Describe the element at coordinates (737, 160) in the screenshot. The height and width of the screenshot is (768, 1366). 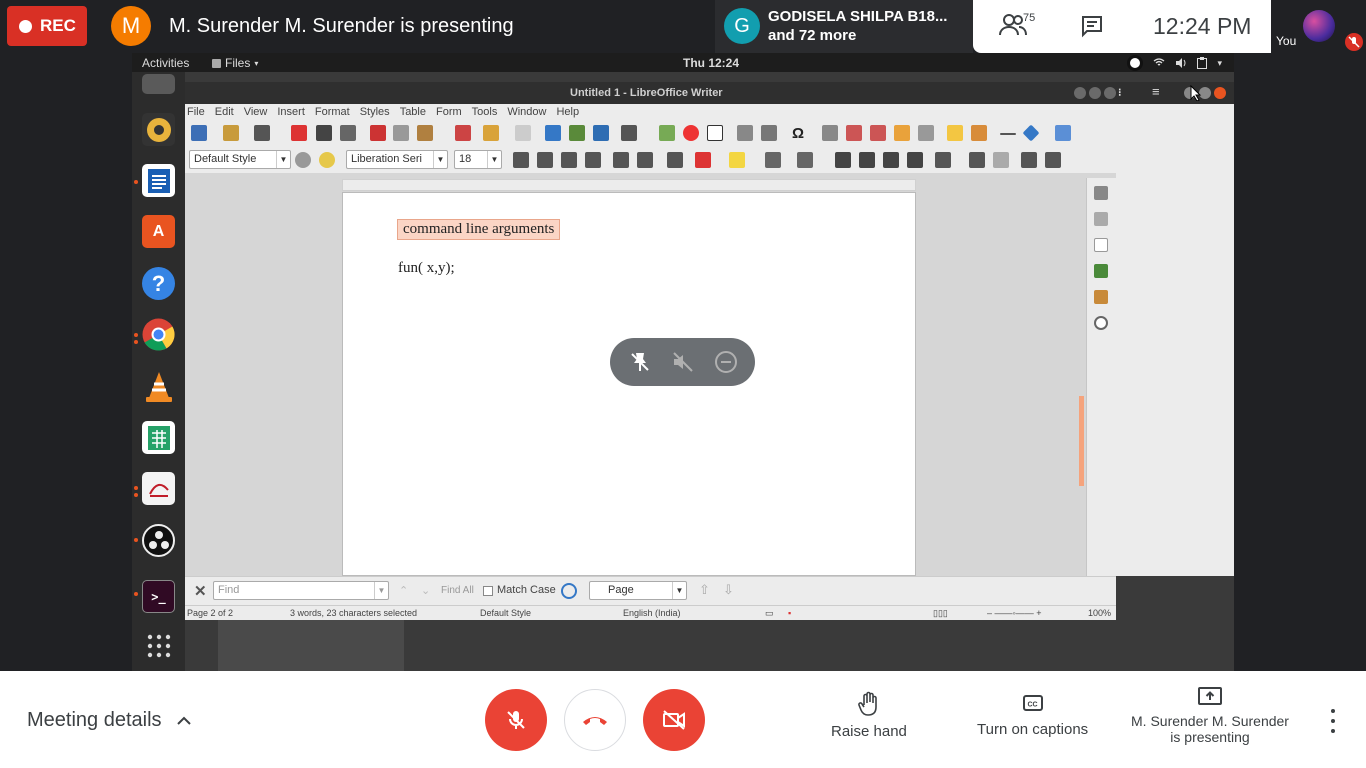
I see `highlight-color-icon` at that location.